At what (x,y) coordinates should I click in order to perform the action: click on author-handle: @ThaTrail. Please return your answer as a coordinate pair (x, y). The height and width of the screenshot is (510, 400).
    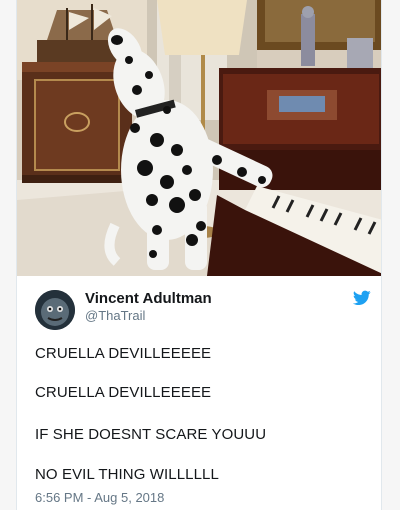
    Looking at the image, I should click on (115, 315).